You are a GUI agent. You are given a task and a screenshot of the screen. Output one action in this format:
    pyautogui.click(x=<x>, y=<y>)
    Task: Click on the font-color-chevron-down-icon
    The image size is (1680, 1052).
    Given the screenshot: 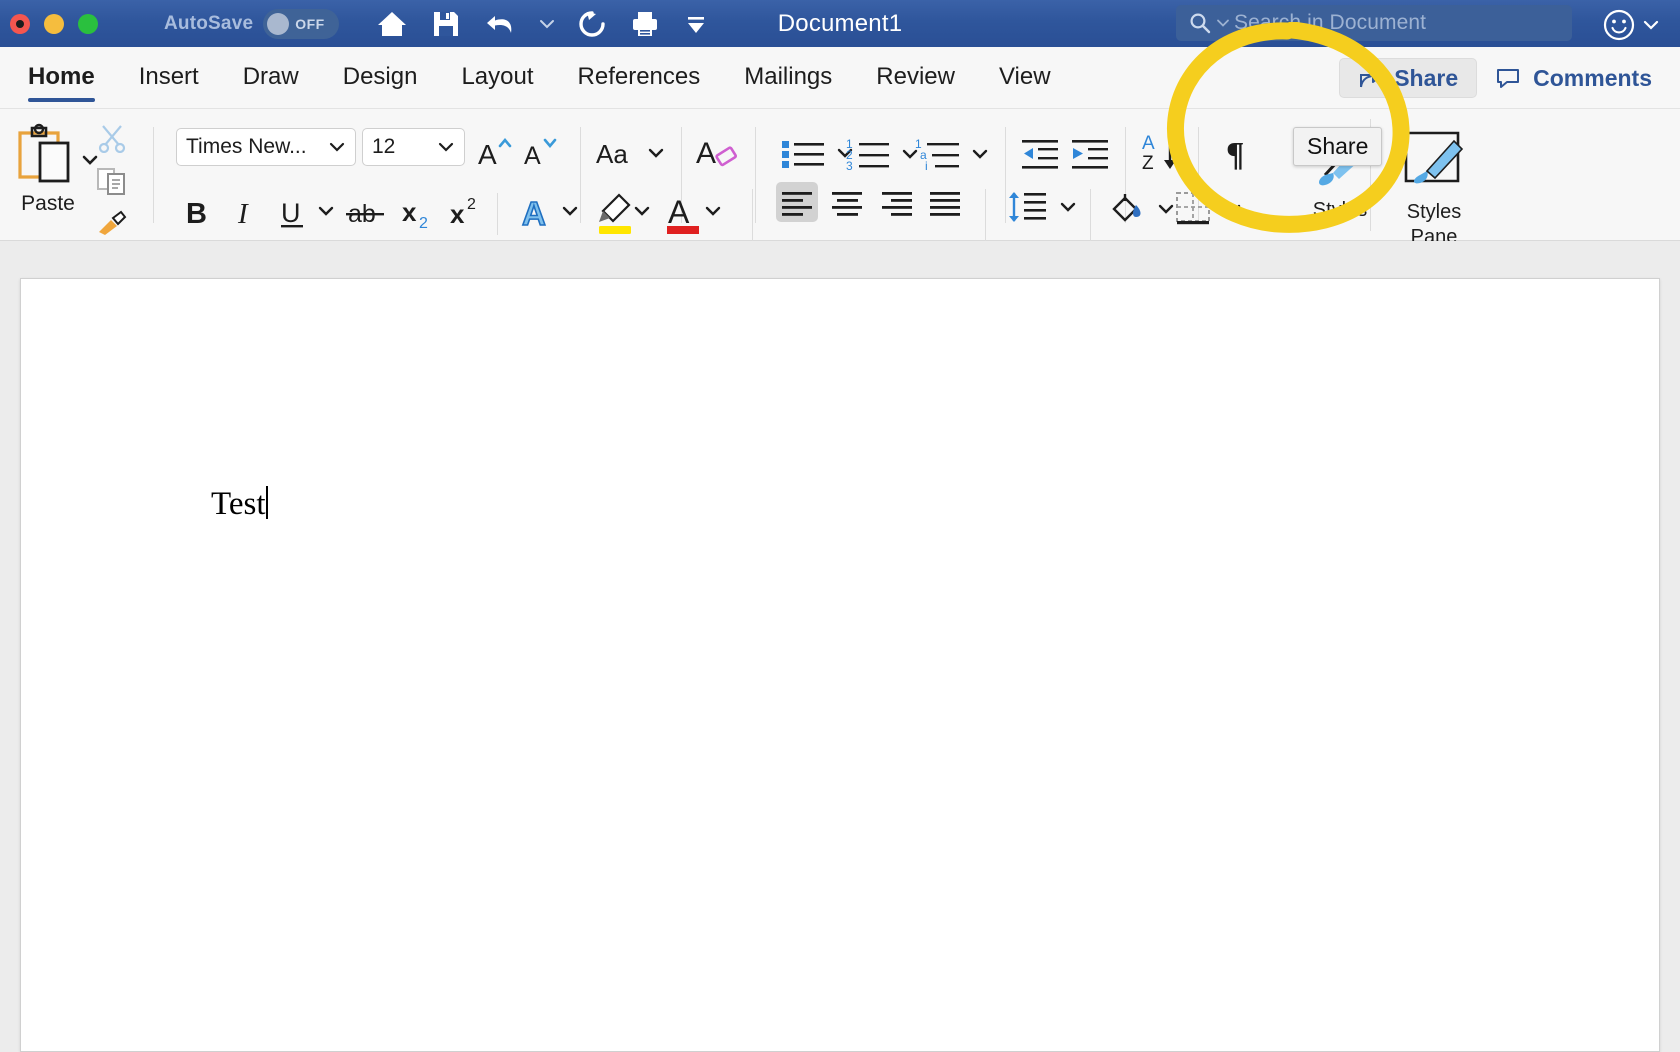 What is the action you would take?
    pyautogui.click(x=713, y=211)
    